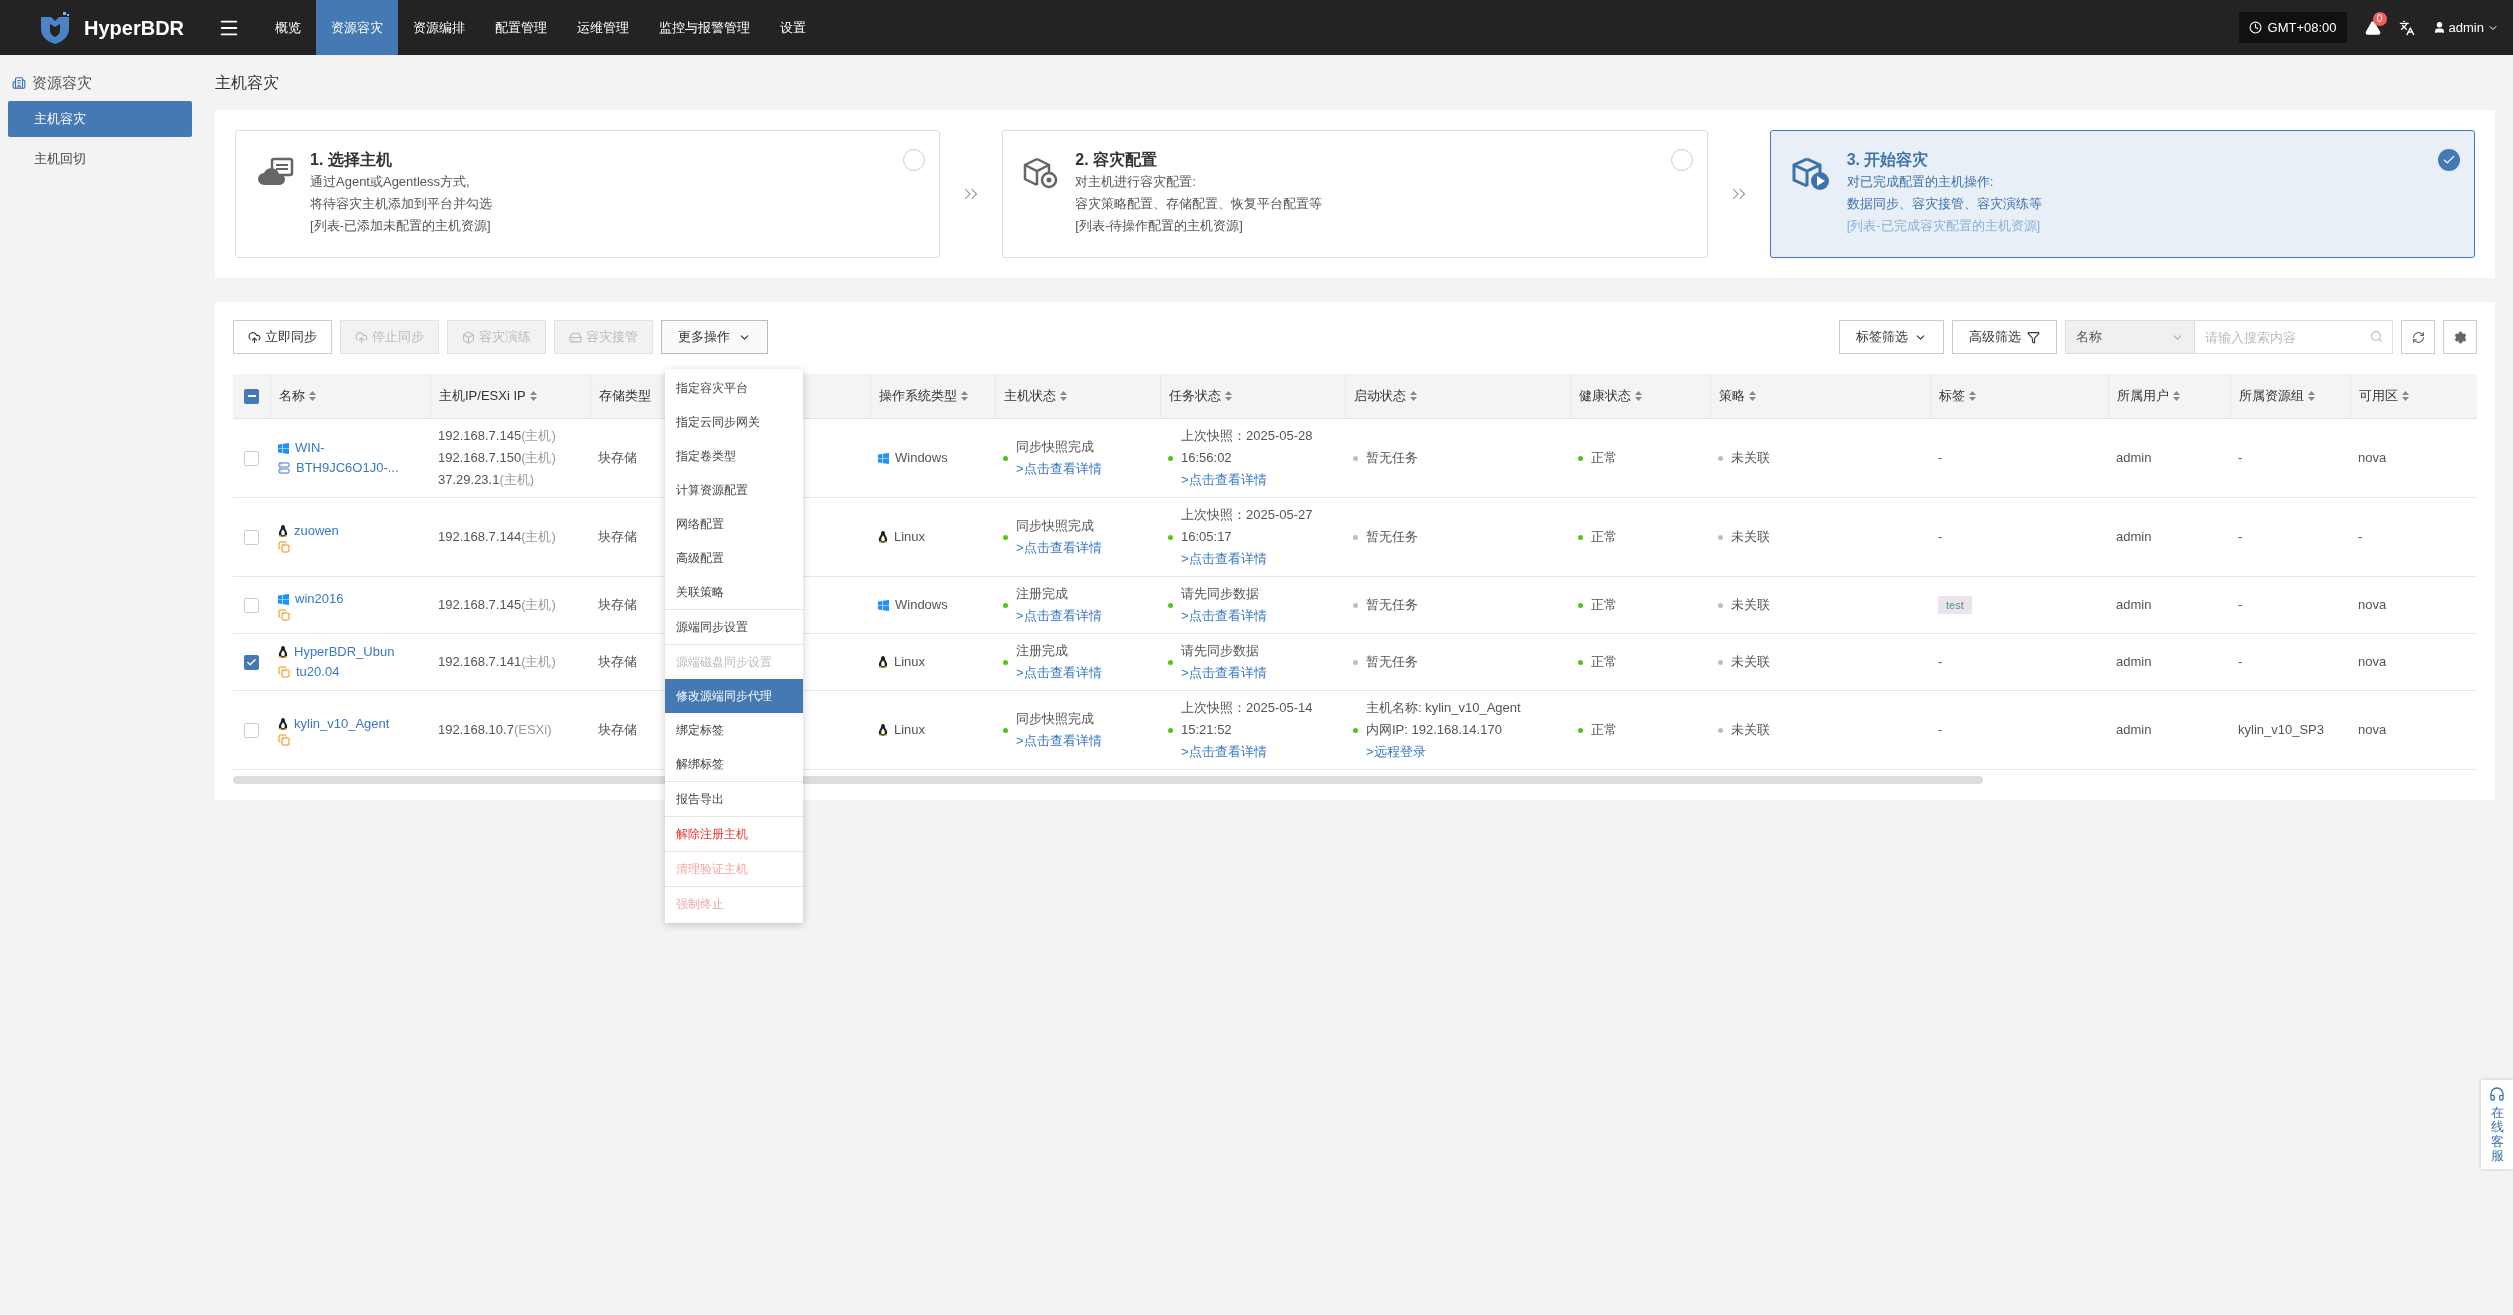 The width and height of the screenshot is (2513, 1315). I want to click on nav-tab: 设置, so click(793, 27).